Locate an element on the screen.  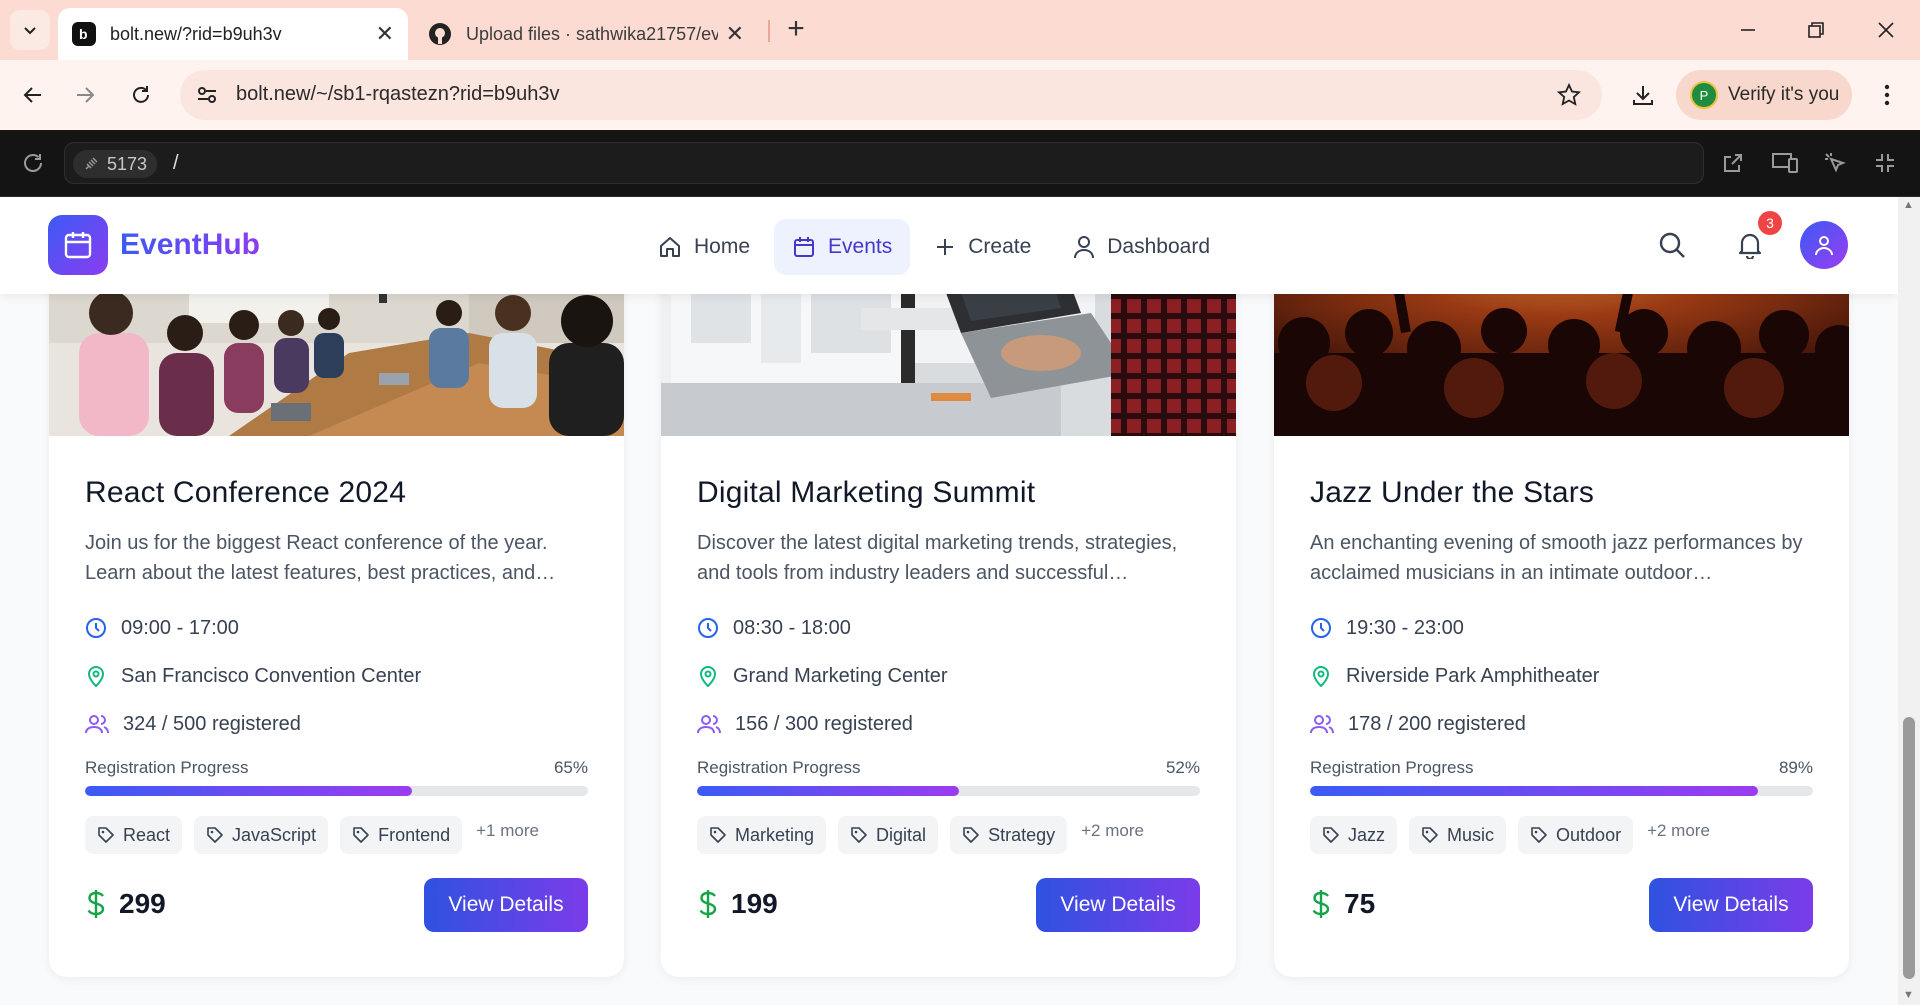
nav-home: Home is located at coordinates (704, 247).